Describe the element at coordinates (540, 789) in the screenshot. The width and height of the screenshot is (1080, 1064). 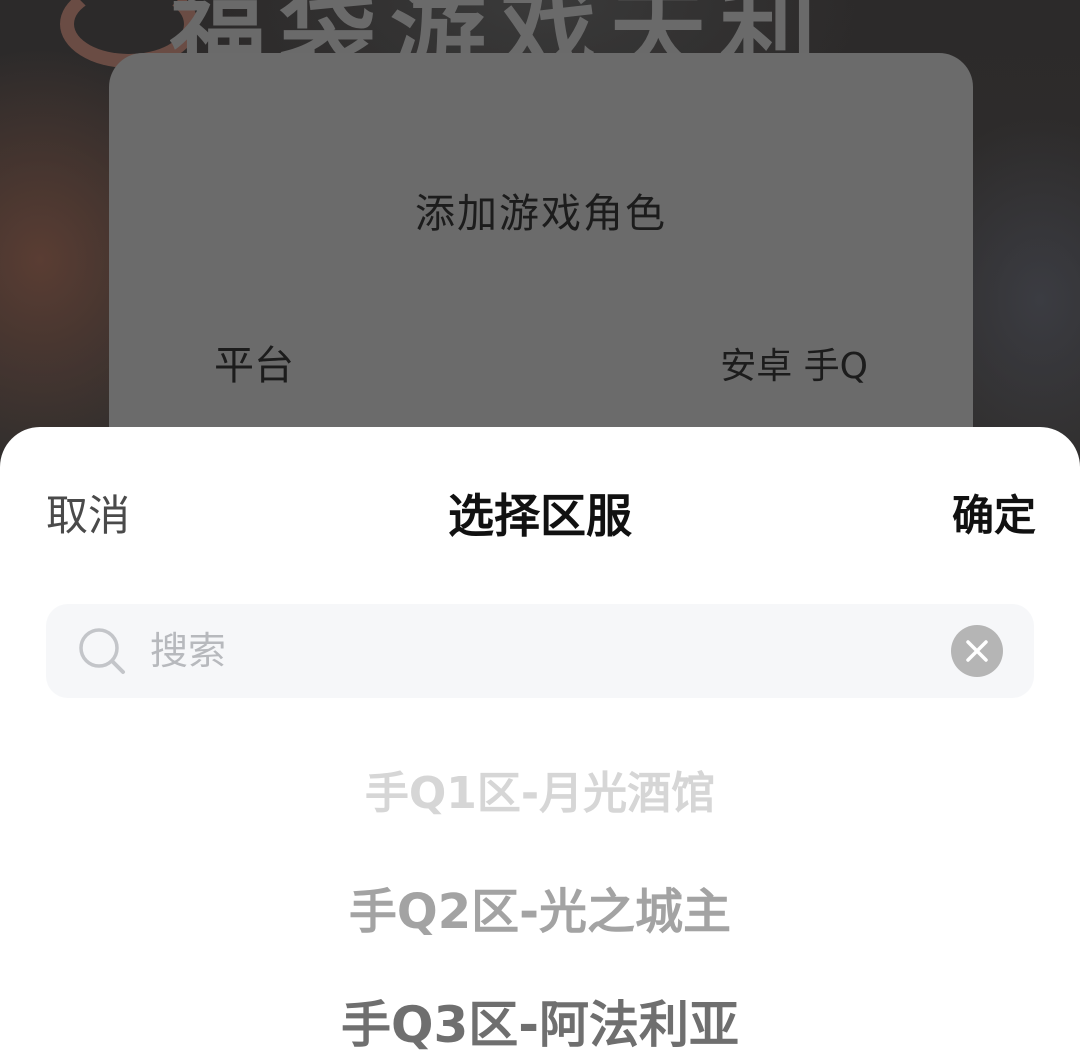
I see `server-option: 手Q1区-月光酒馆` at that location.